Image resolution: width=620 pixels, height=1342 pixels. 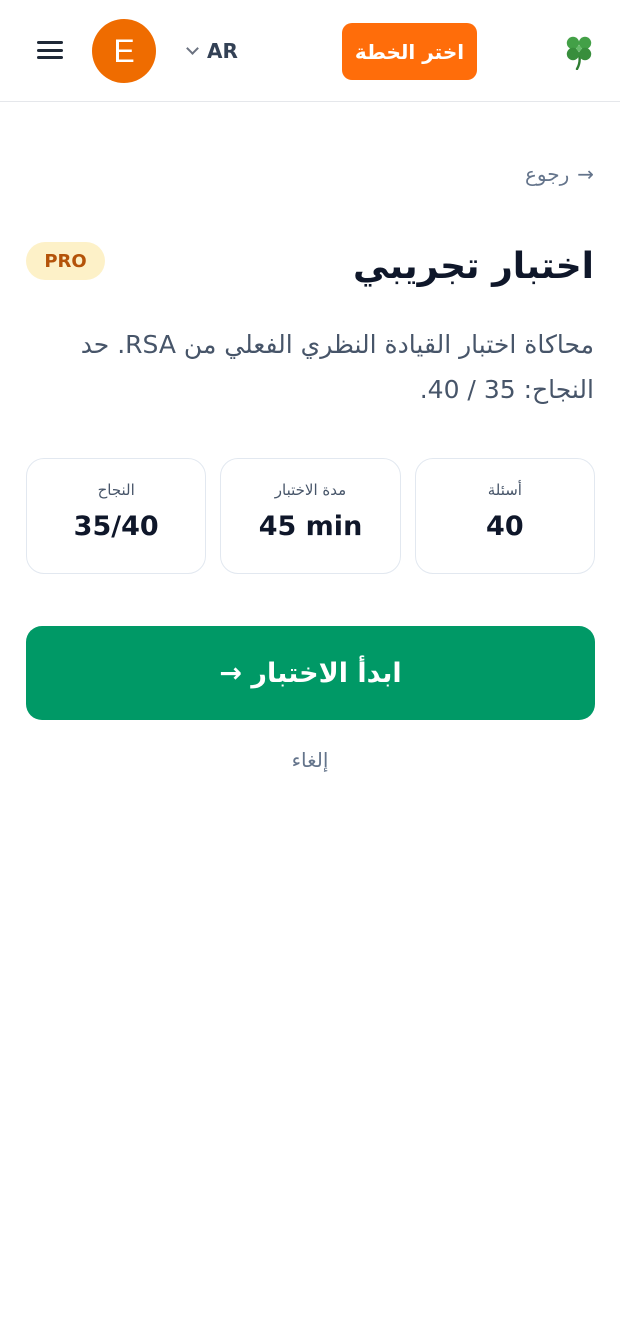 I want to click on stat-card-duration: مدة الاختبار 45 min, so click(x=310, y=516).